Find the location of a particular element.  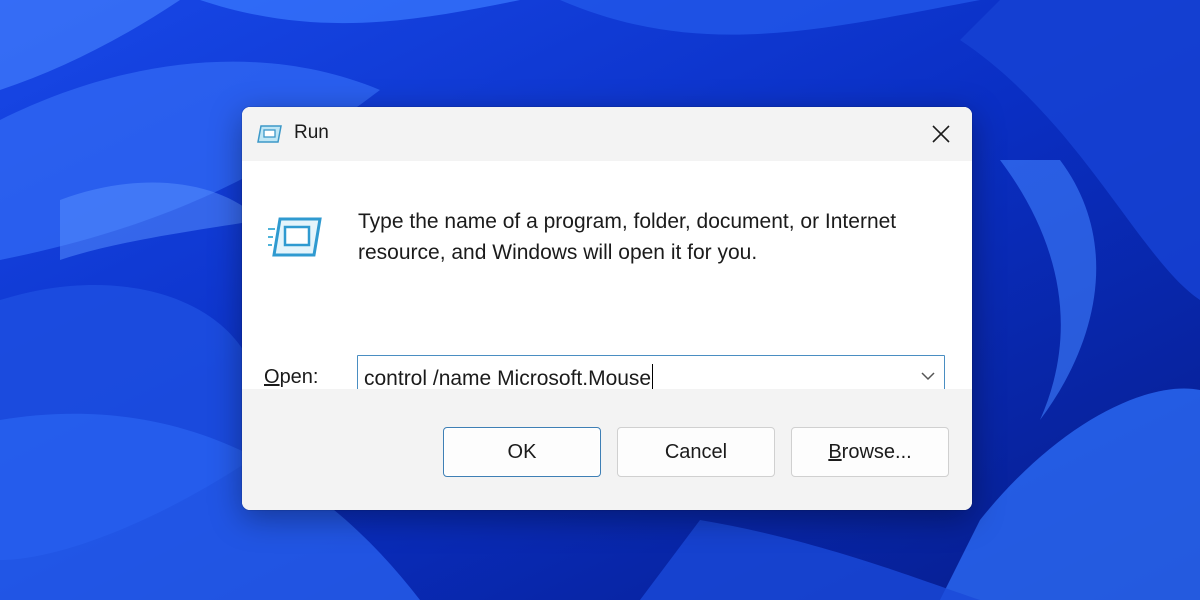

ok-button: OK is located at coordinates (522, 452).